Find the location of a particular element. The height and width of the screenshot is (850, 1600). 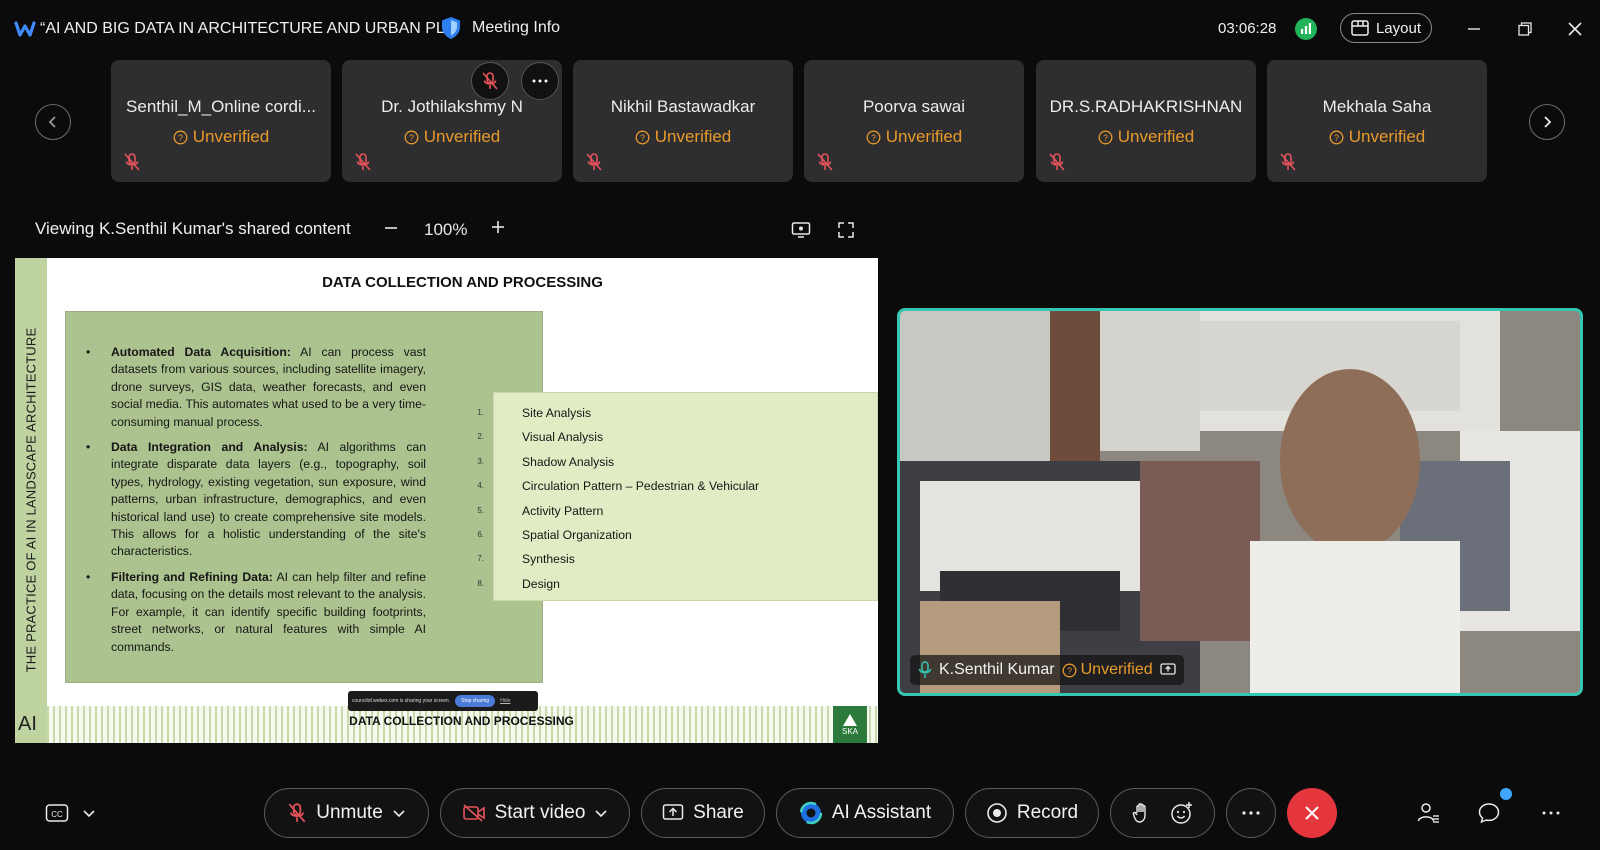

zoom-level: 100% is located at coordinates (446, 229).